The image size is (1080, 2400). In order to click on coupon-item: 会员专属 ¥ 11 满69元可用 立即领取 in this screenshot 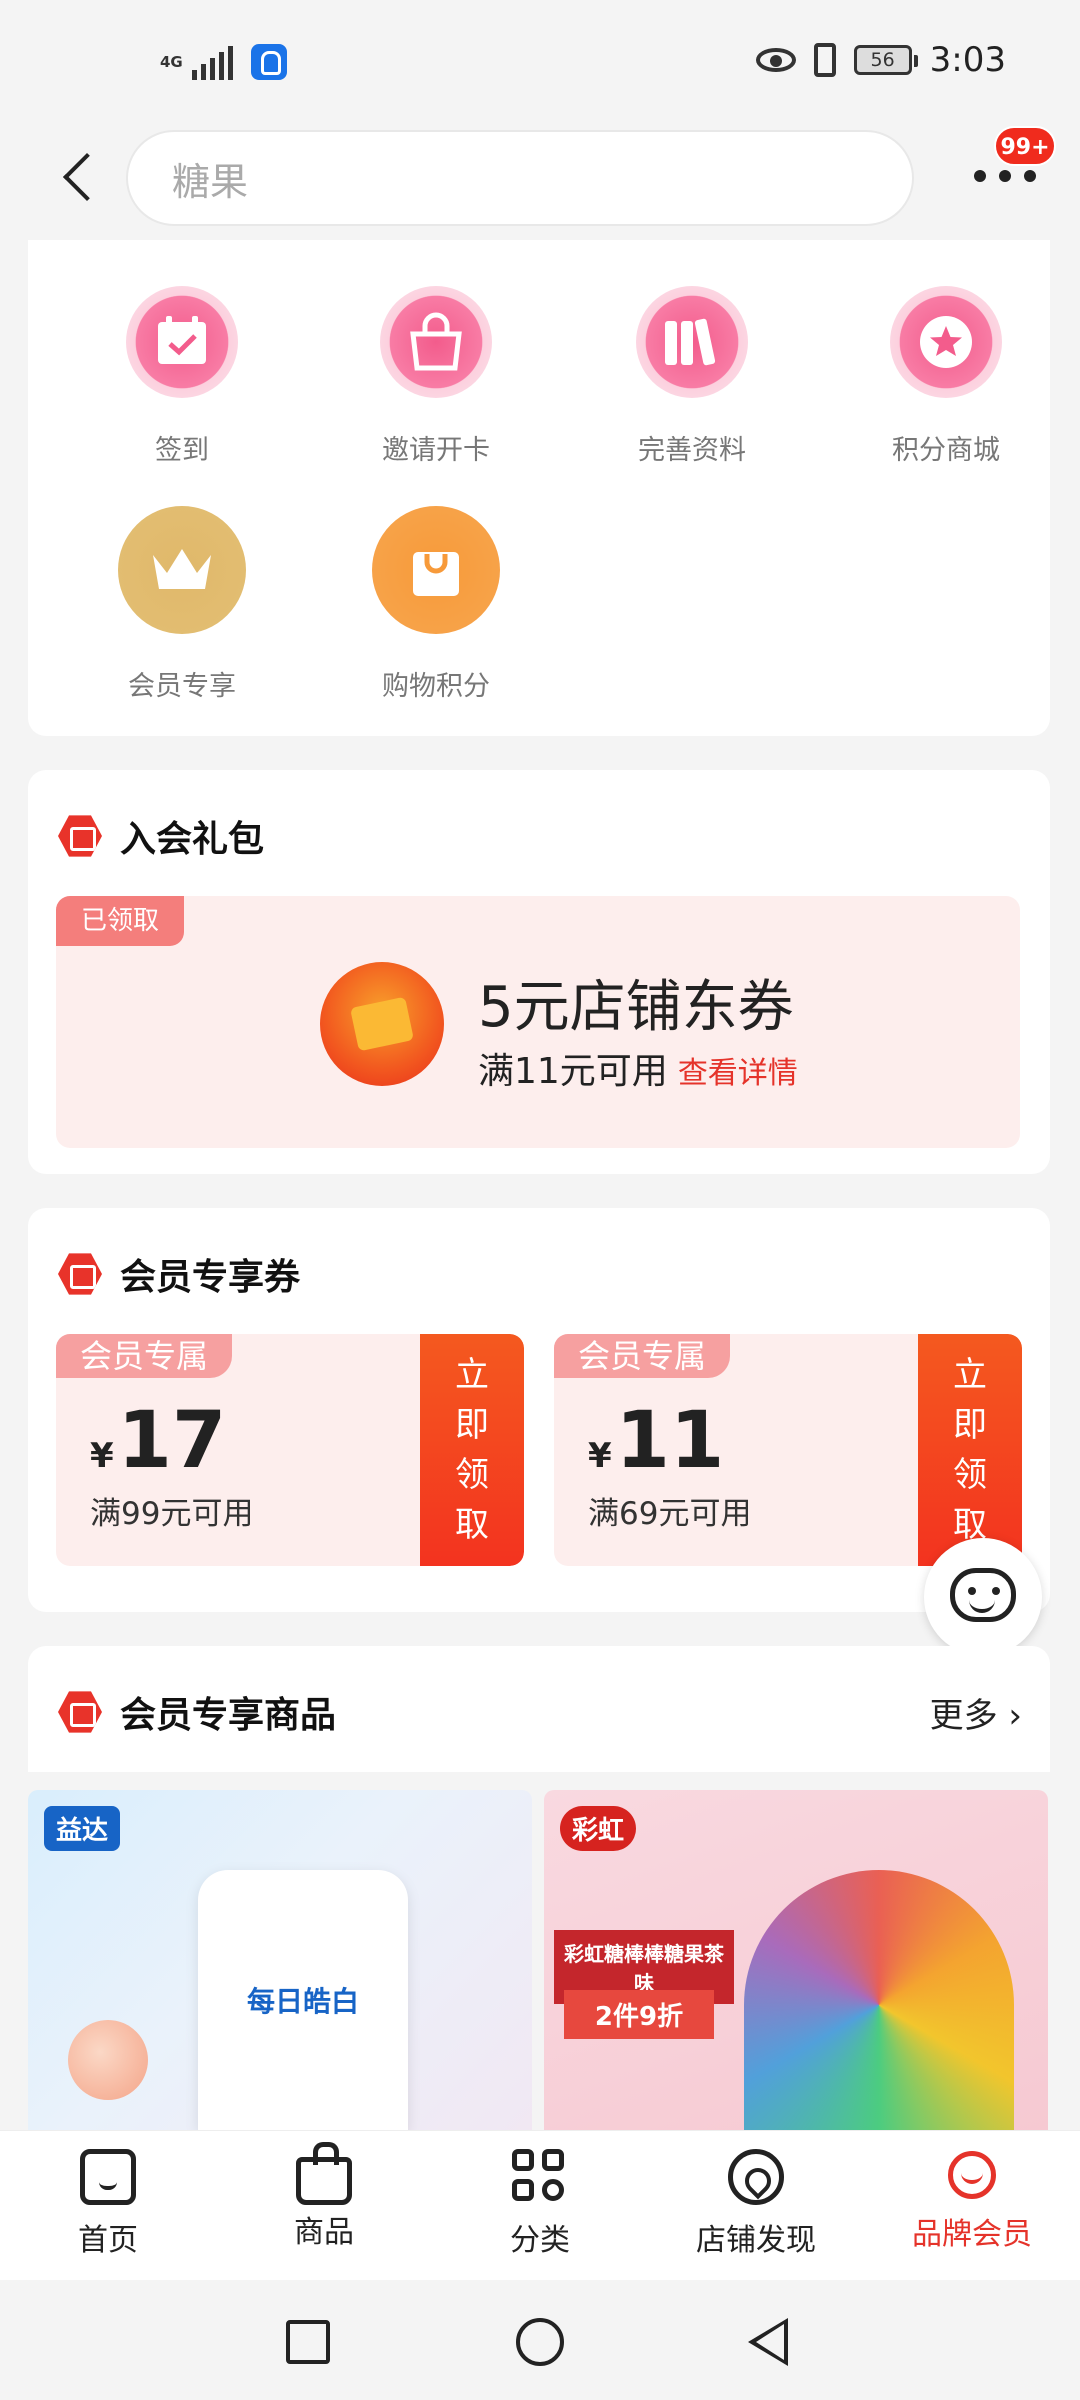, I will do `click(788, 1450)`.